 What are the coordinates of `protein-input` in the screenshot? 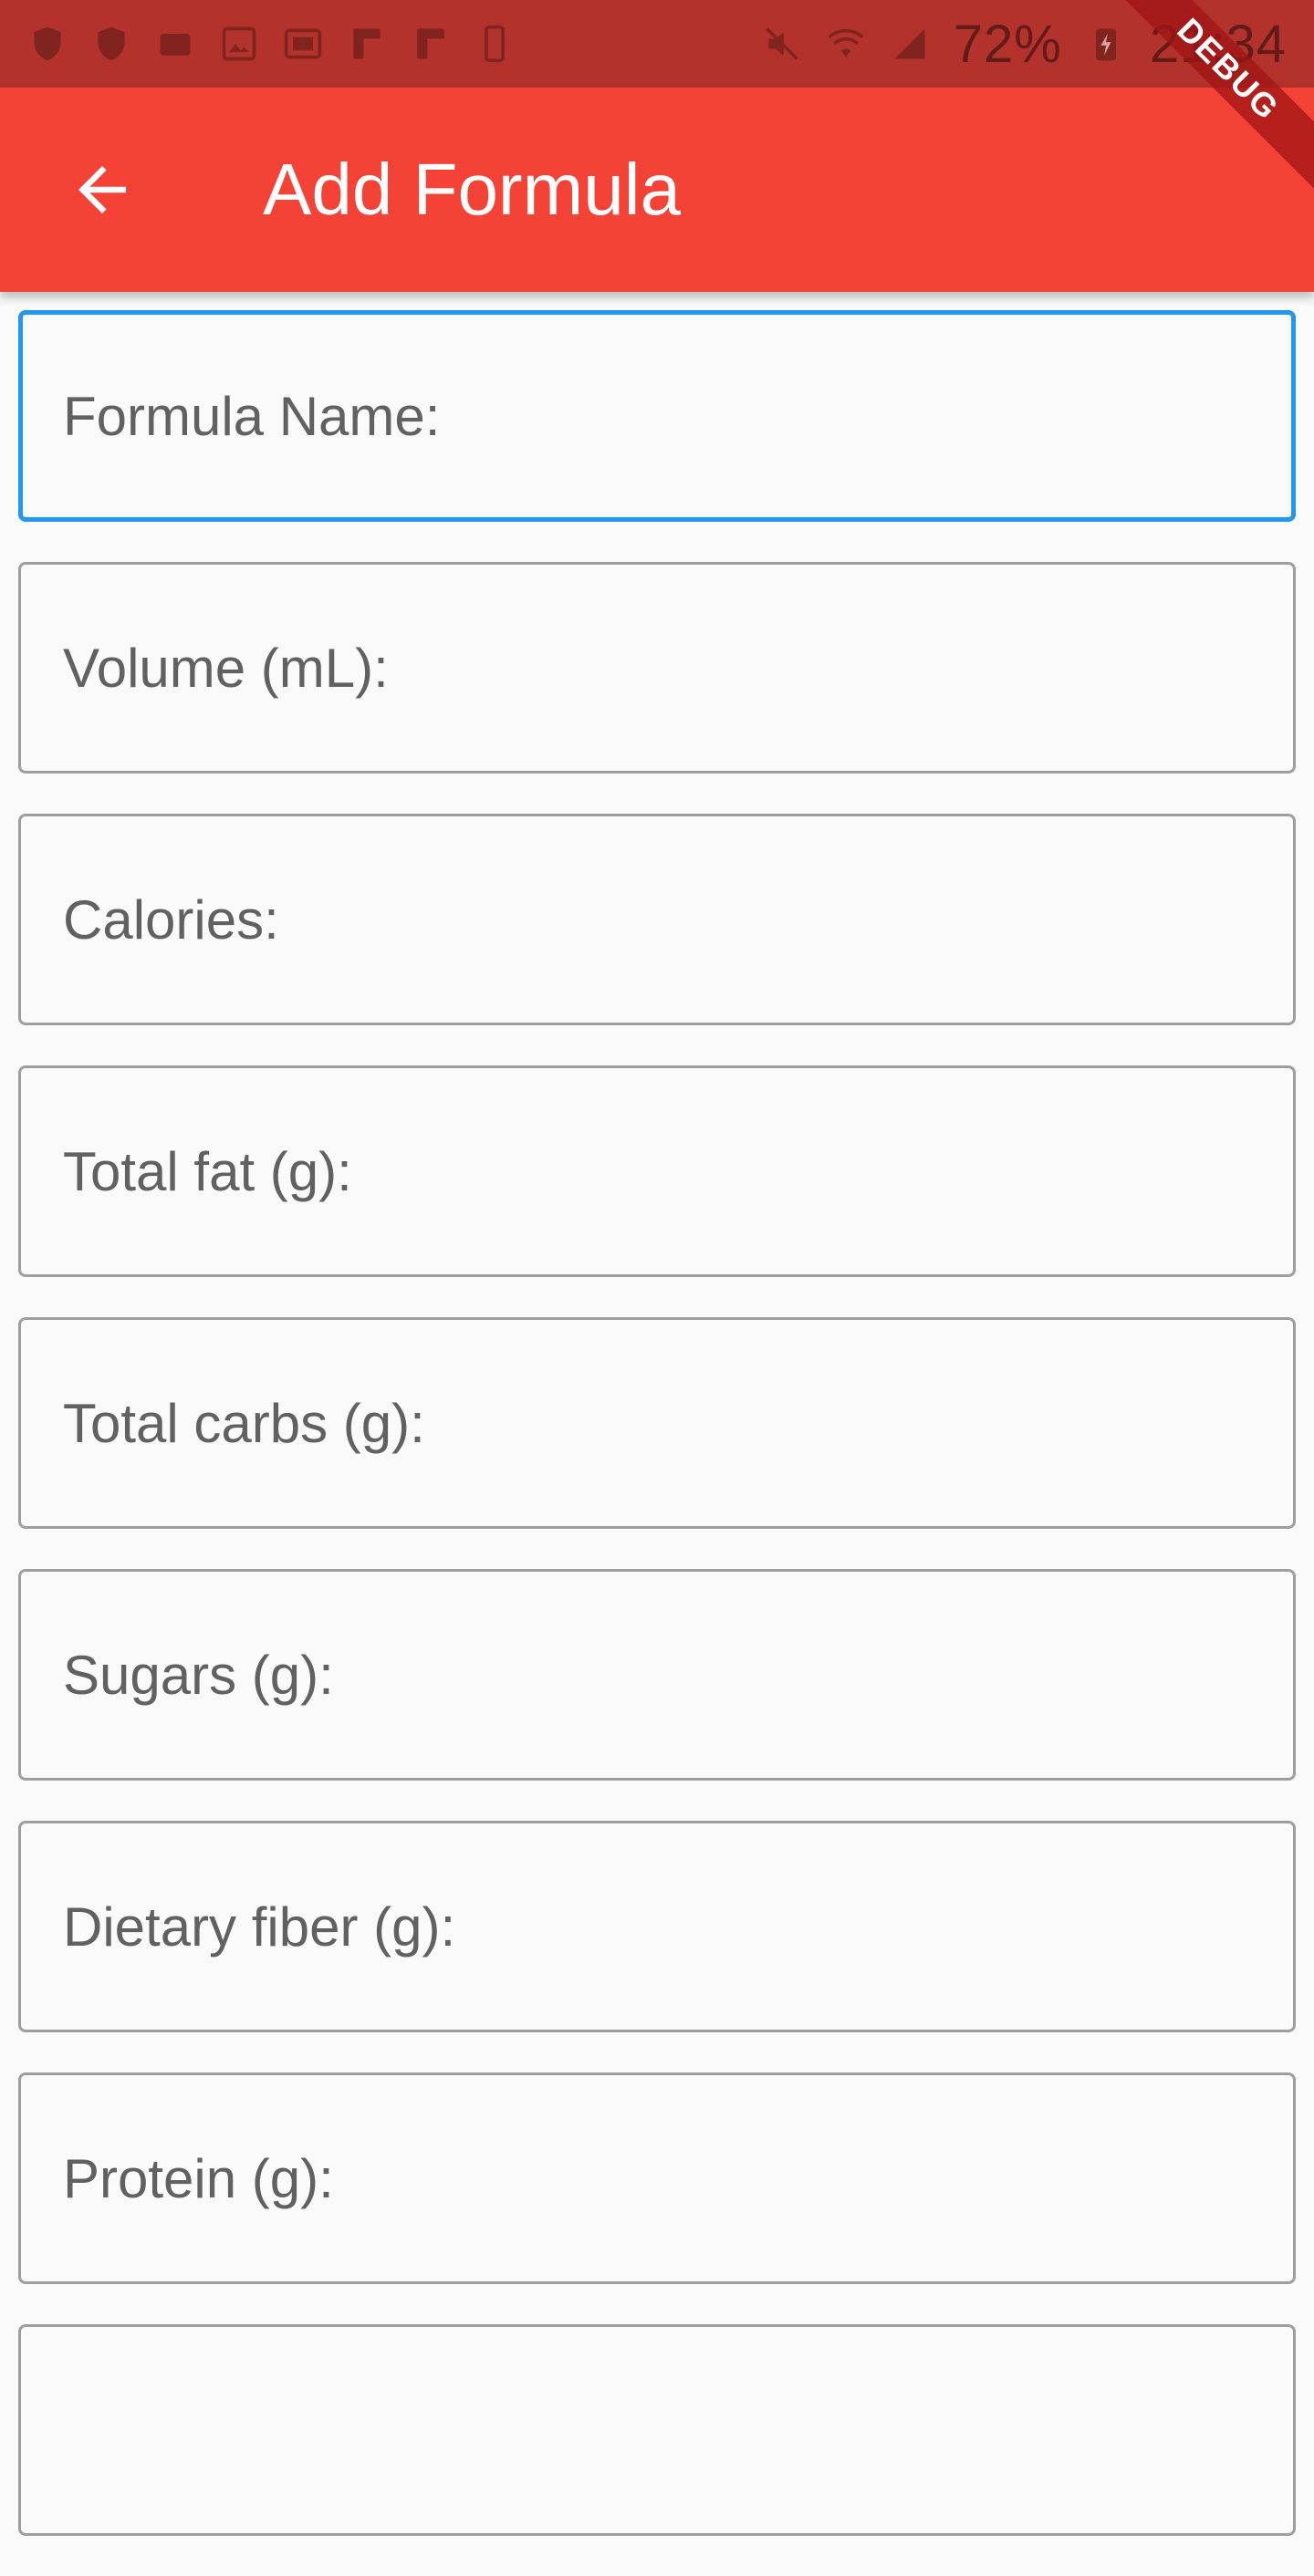 It's located at (678, 2178).